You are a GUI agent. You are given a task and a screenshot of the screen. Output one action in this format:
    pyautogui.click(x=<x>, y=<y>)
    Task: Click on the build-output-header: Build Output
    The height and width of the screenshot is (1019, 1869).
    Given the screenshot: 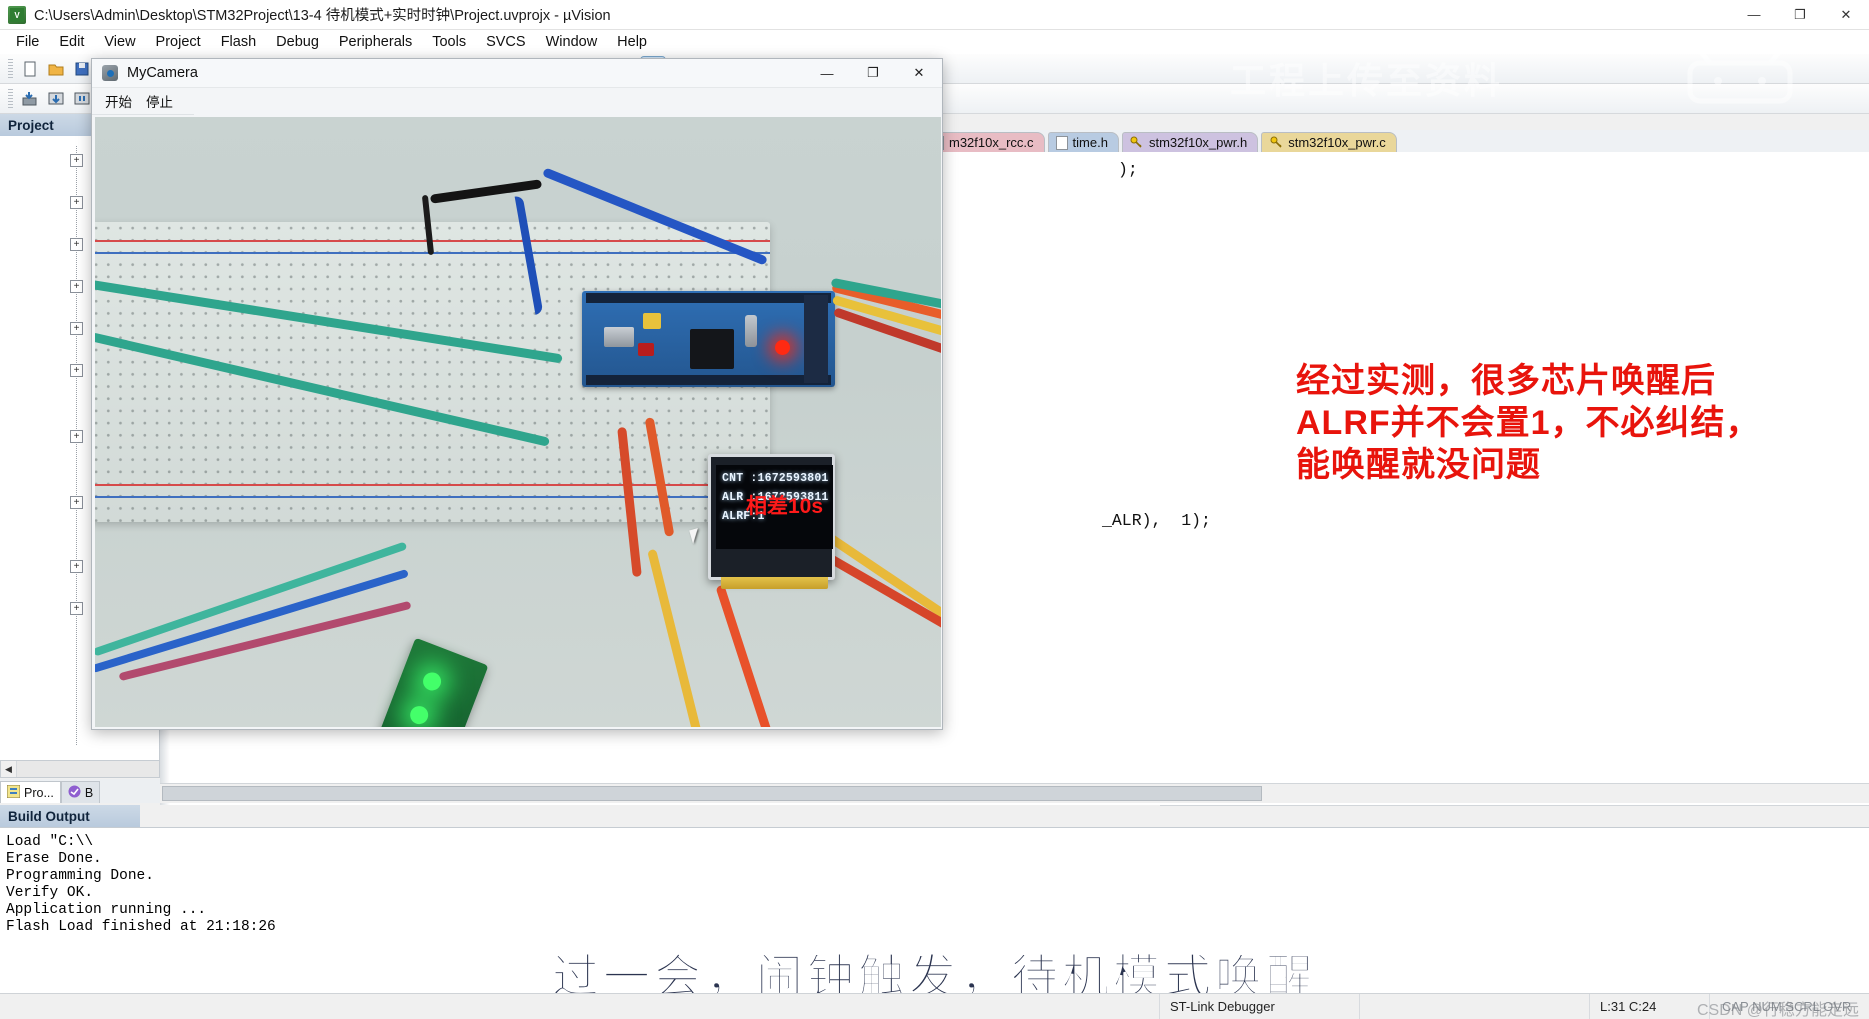 What is the action you would take?
    pyautogui.click(x=70, y=816)
    